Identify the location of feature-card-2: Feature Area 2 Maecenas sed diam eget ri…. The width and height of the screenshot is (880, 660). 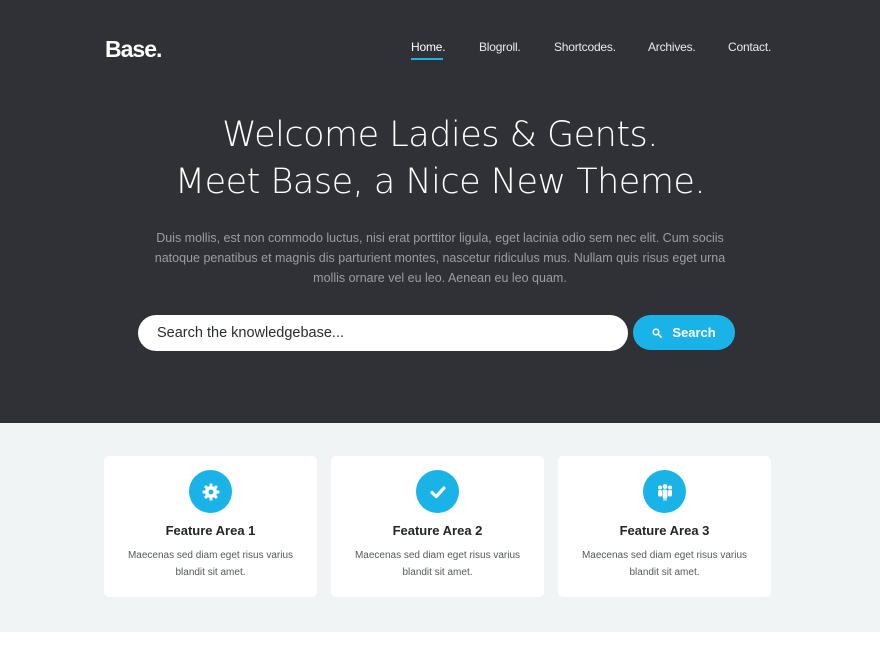
(437, 526).